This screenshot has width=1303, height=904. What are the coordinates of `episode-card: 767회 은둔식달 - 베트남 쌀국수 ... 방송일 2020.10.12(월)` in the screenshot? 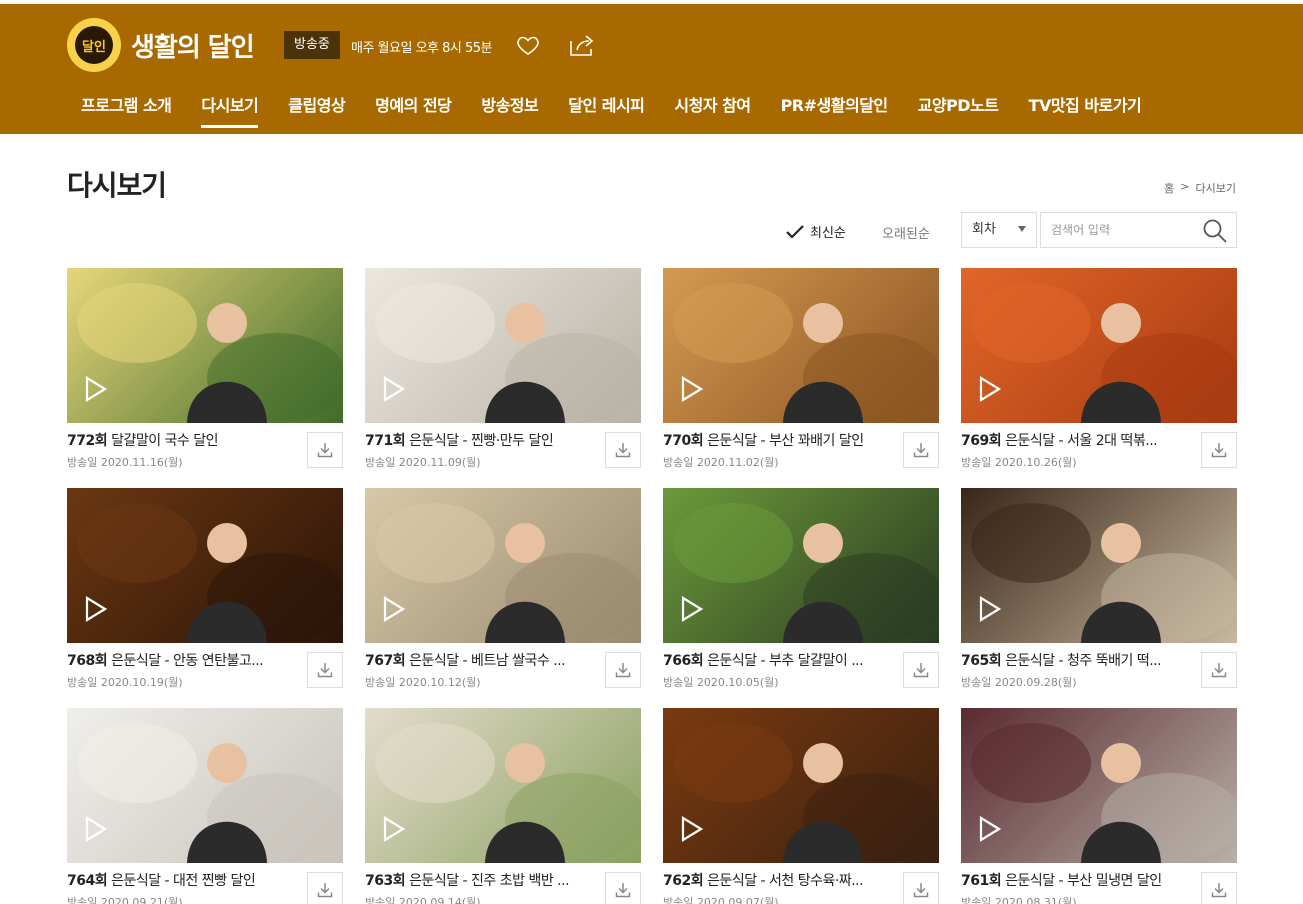 It's located at (503, 593).